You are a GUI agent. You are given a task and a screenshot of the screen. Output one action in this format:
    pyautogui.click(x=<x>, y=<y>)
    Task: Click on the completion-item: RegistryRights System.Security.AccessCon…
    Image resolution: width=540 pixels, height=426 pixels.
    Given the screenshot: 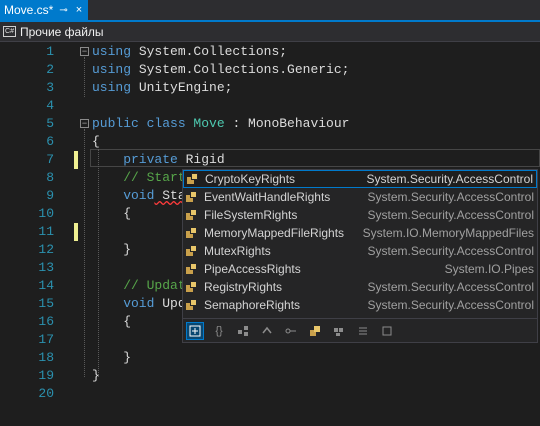 What is the action you would take?
    pyautogui.click(x=360, y=287)
    